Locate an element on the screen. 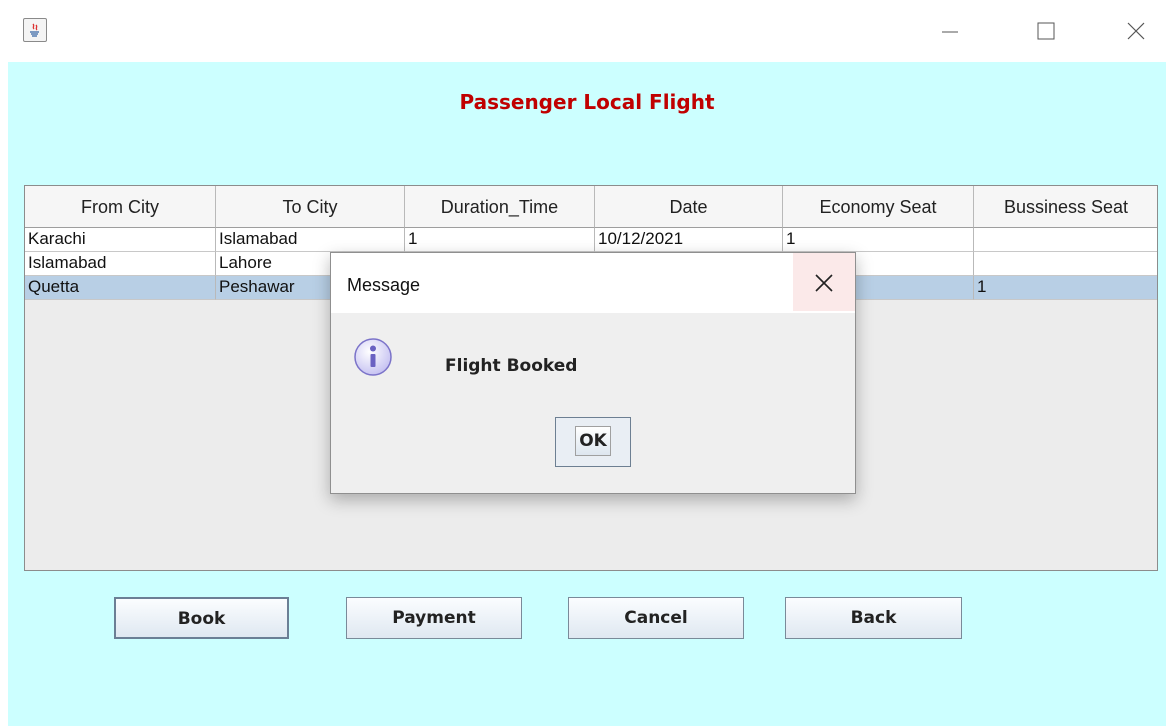  java-app-icon is located at coordinates (35, 30).